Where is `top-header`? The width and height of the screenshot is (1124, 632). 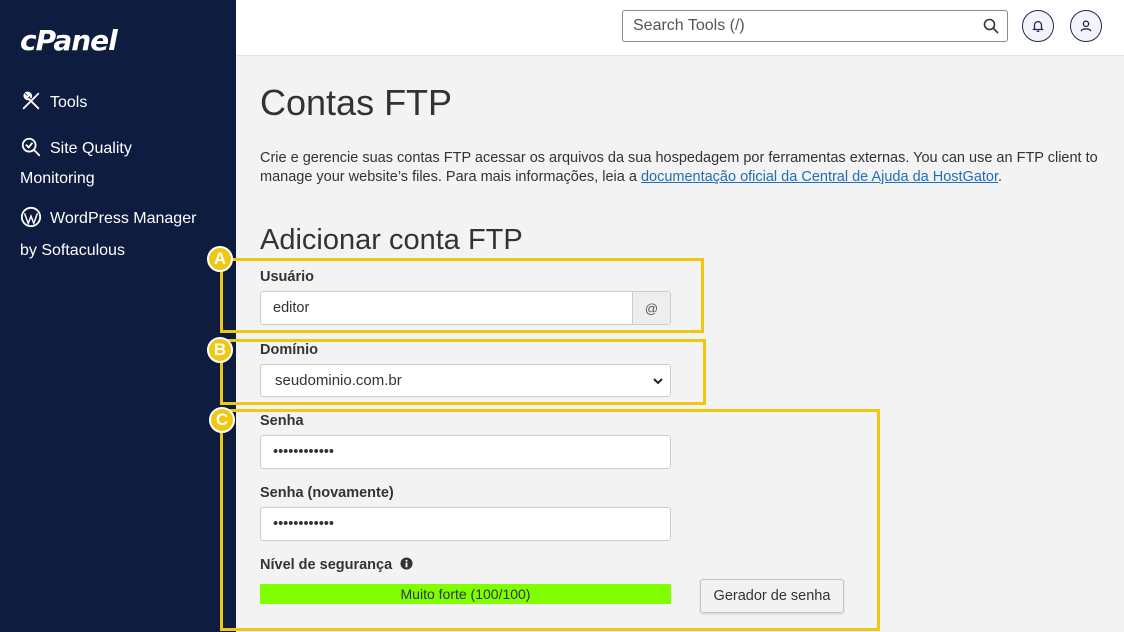 top-header is located at coordinates (680, 28).